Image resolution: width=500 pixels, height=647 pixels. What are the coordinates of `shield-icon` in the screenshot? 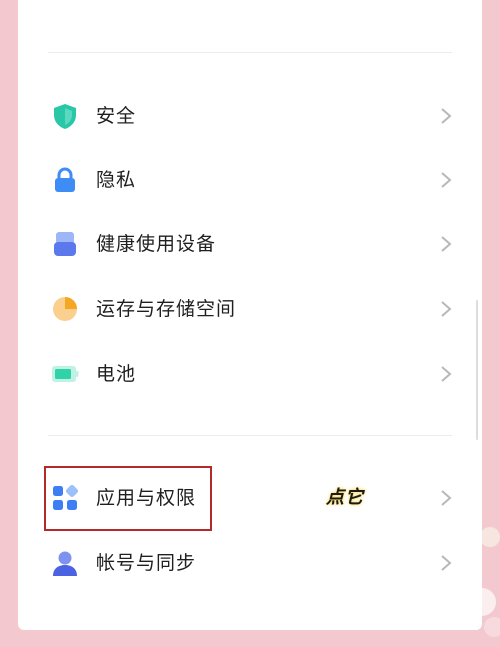 It's located at (65, 116).